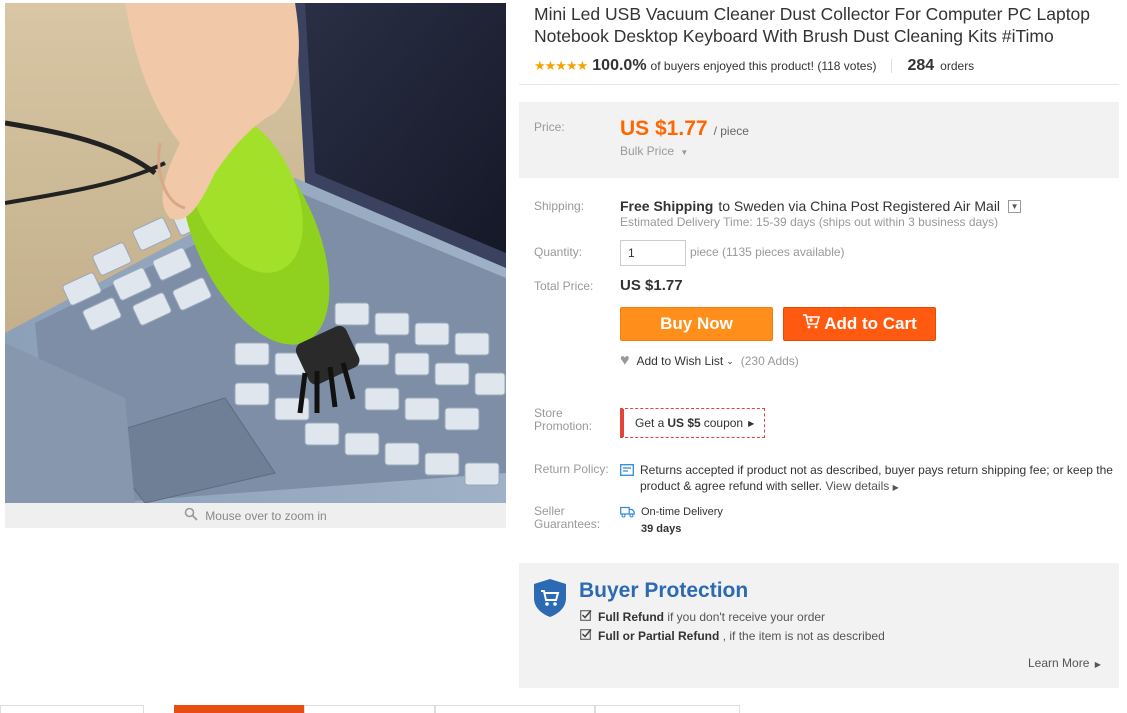  What do you see at coordinates (870, 323) in the screenshot?
I see `add-to-cart-label: Add to Cart` at bounding box center [870, 323].